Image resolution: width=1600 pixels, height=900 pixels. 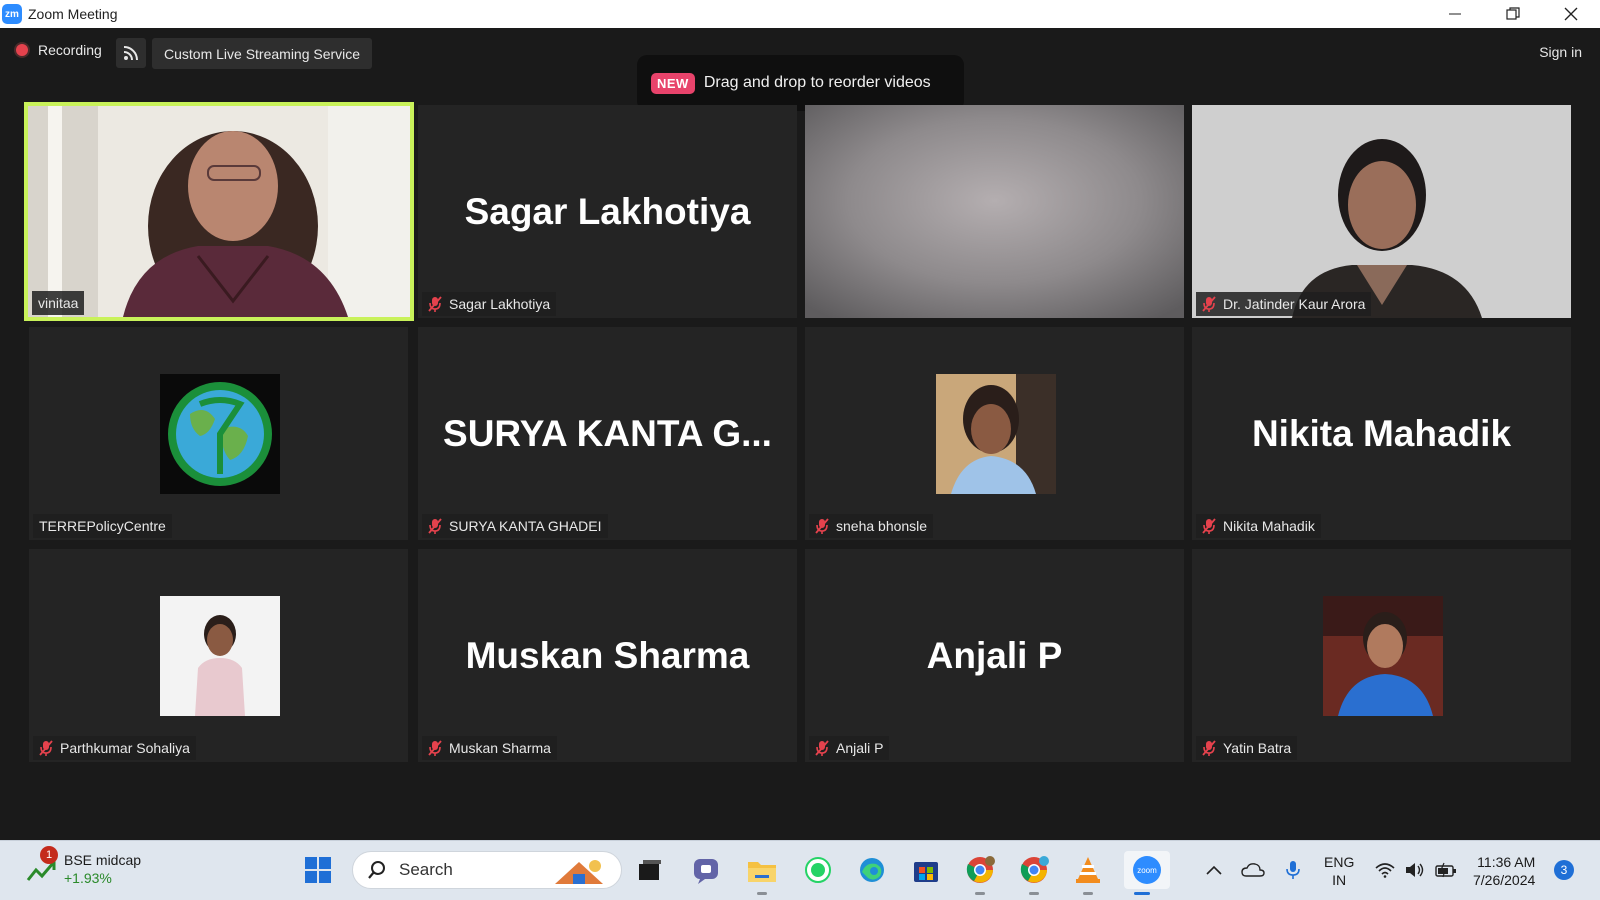 I want to click on teams-chat-button, so click(x=706, y=870).